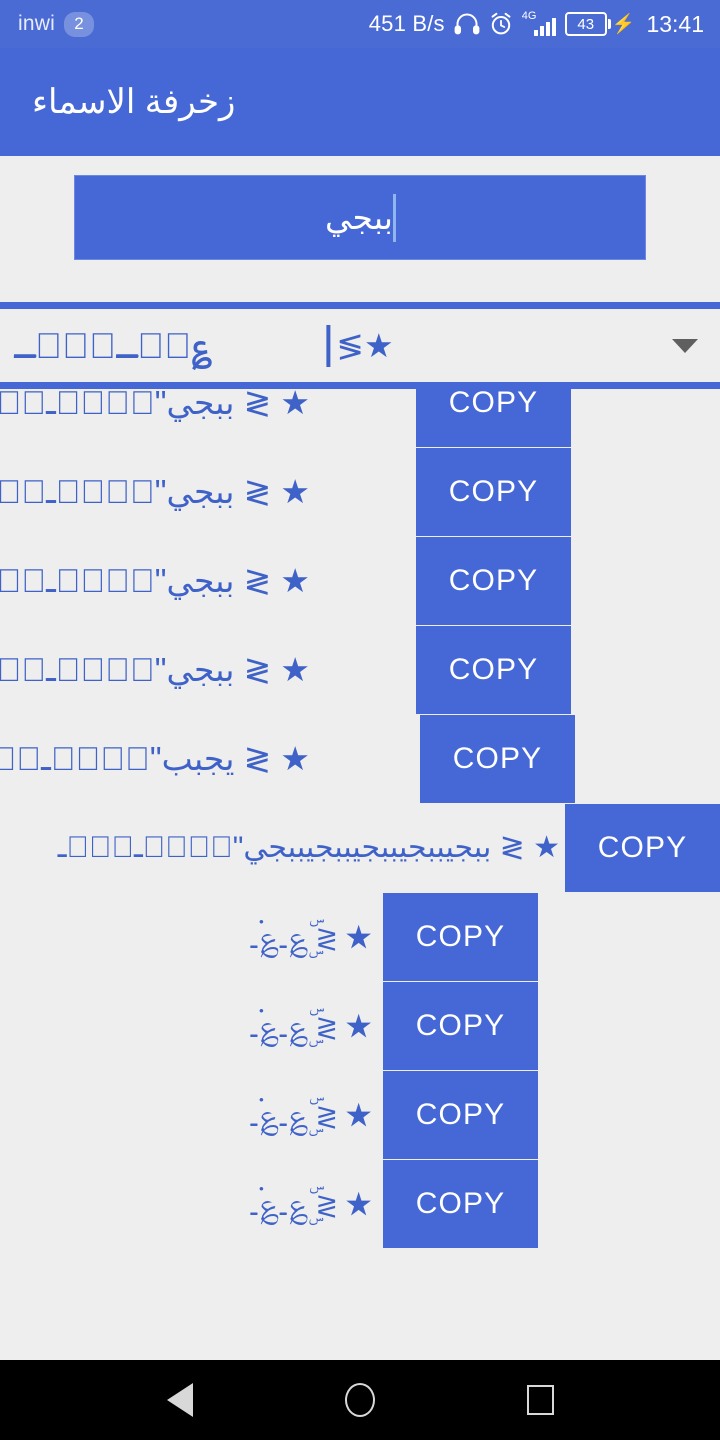 The height and width of the screenshot is (1440, 720). I want to click on page-title: زخرفة الاسماء, so click(134, 102).